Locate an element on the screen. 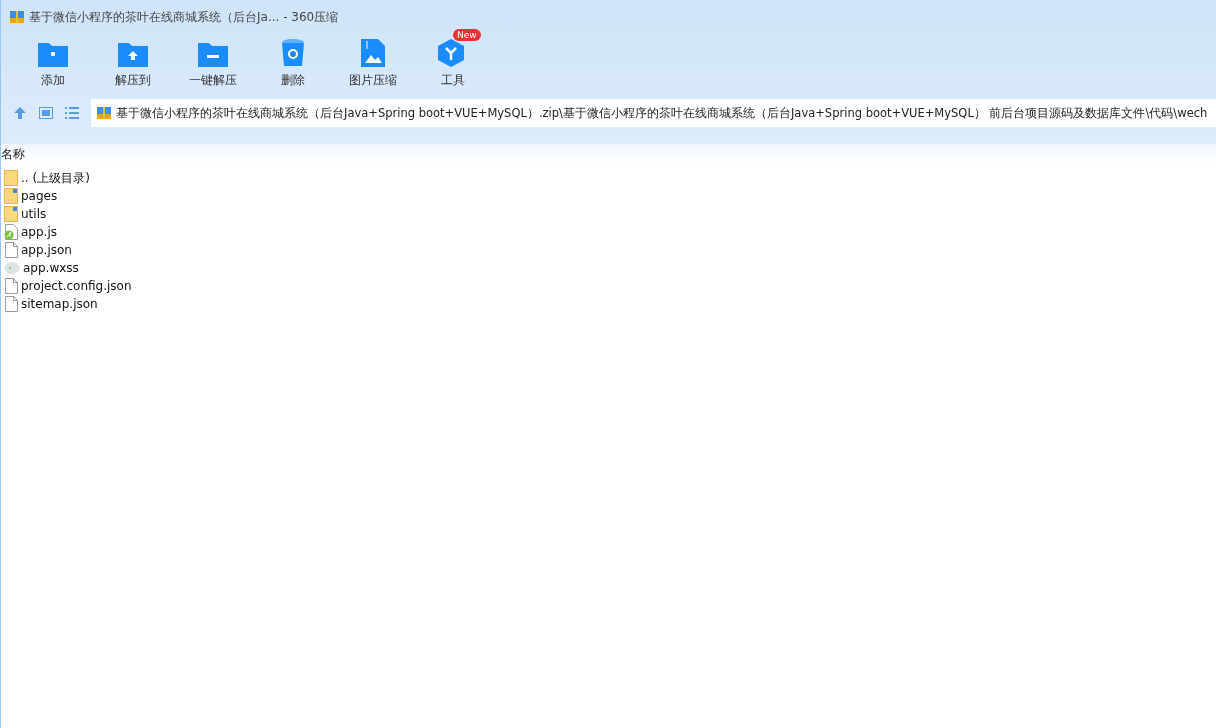 This screenshot has width=1216, height=728. toolbar-button: 添加 is located at coordinates (53, 58).